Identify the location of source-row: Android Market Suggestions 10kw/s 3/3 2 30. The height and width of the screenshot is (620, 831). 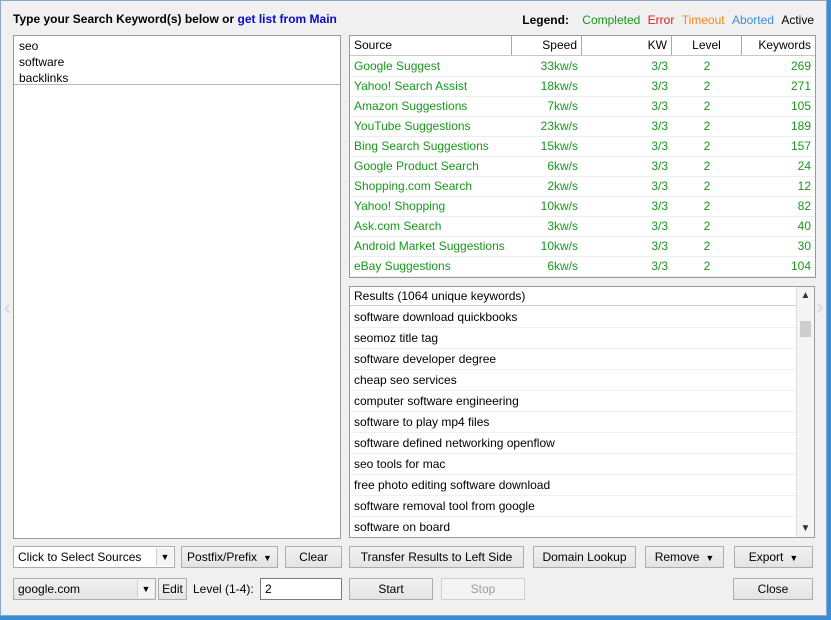
(582, 246).